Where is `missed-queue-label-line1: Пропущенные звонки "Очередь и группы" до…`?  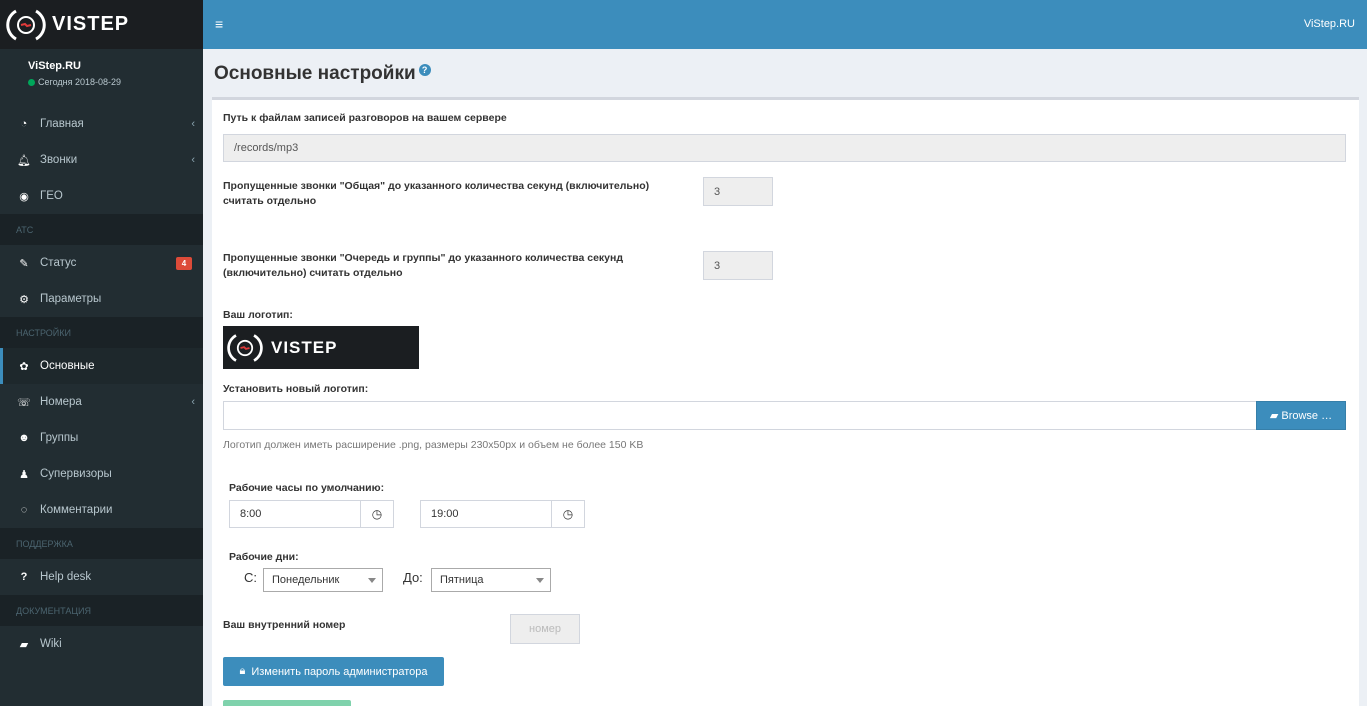
missed-queue-label-line1: Пропущенные звонки "Очередь и группы" до… is located at coordinates (423, 258).